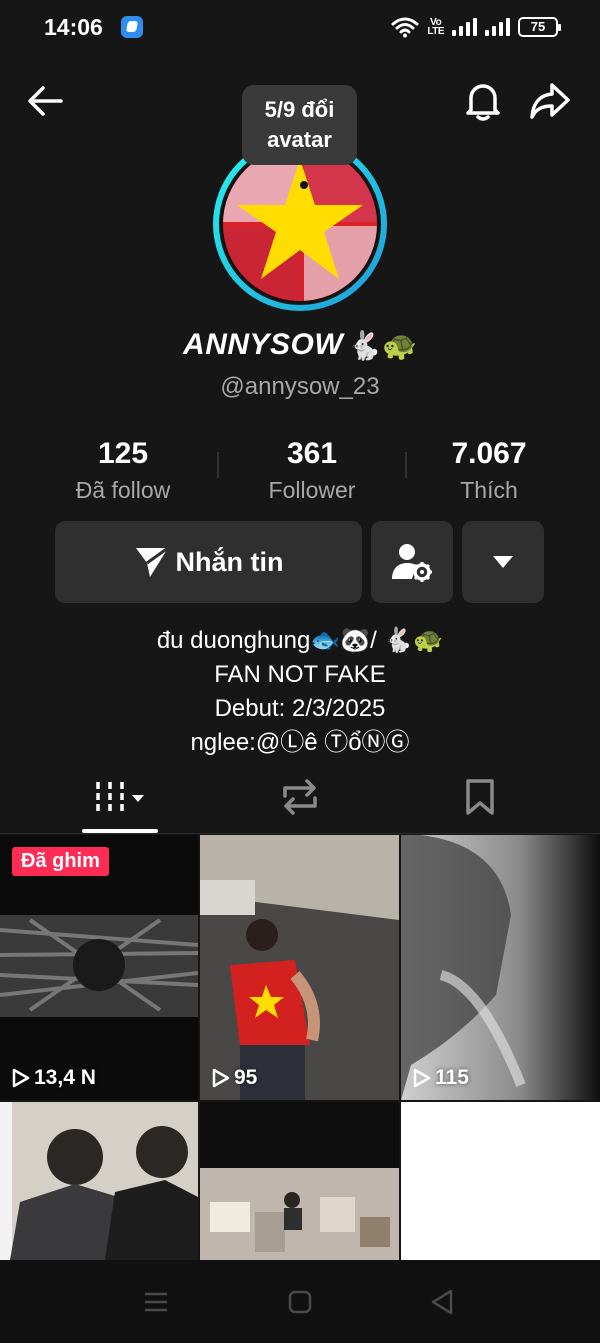 This screenshot has height=1343, width=600. I want to click on stat-followers: 361 Follower, so click(312, 470).